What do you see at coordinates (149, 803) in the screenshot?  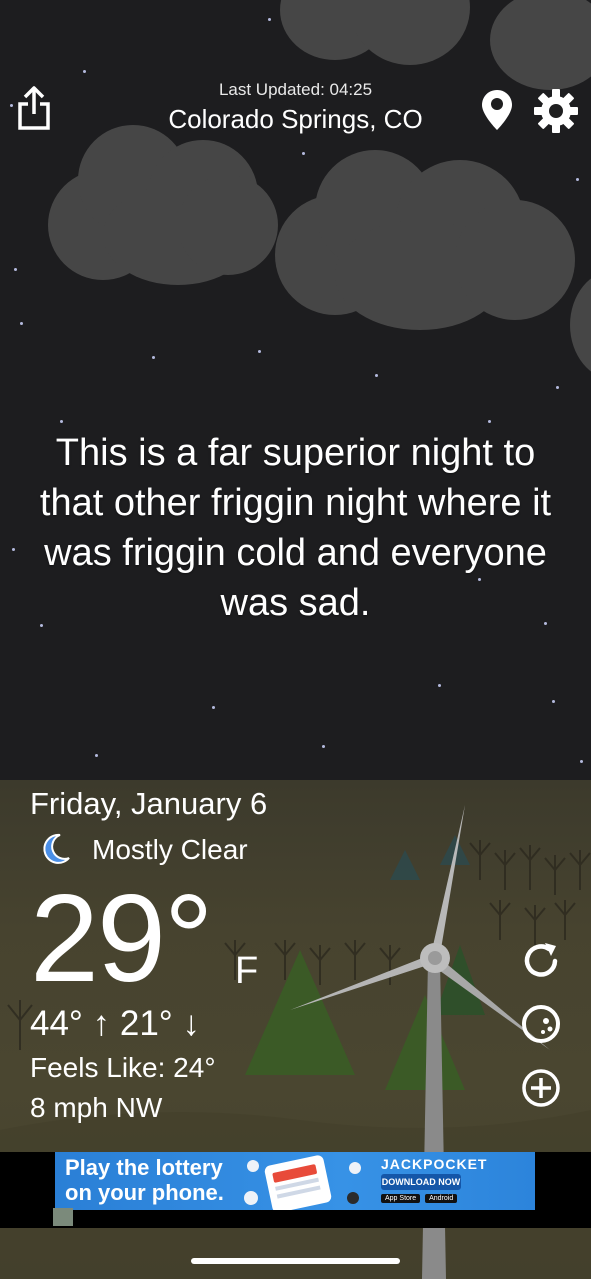 I see `date-label: Friday, January 6` at bounding box center [149, 803].